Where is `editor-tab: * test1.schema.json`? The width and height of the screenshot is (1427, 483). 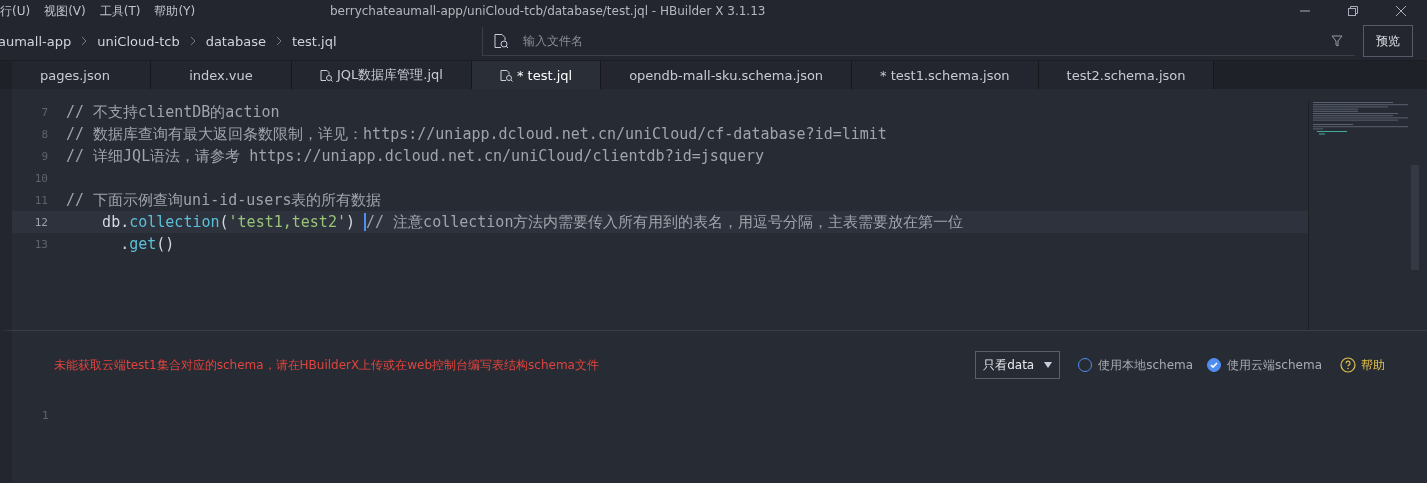
editor-tab: * test1.schema.json is located at coordinates (945, 75).